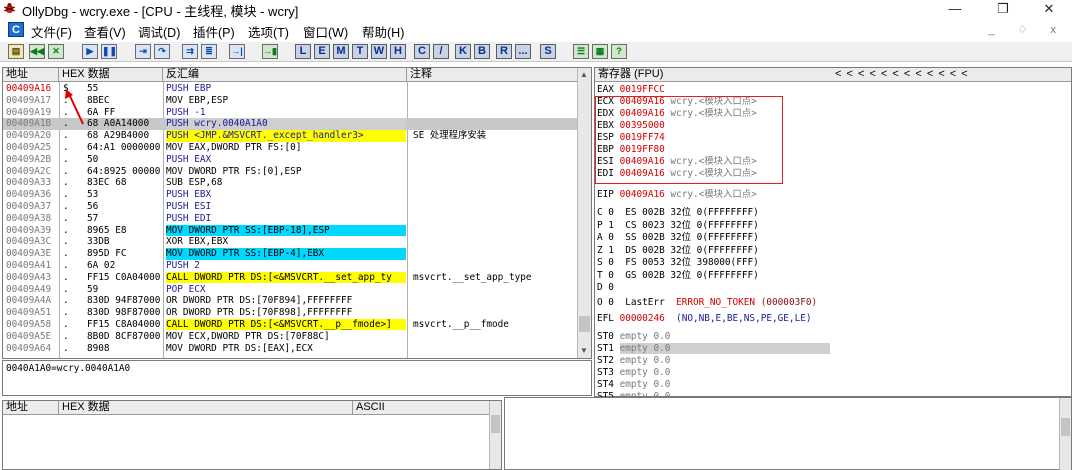  Describe the element at coordinates (955, 9) in the screenshot. I see `minimize-button: —` at that location.